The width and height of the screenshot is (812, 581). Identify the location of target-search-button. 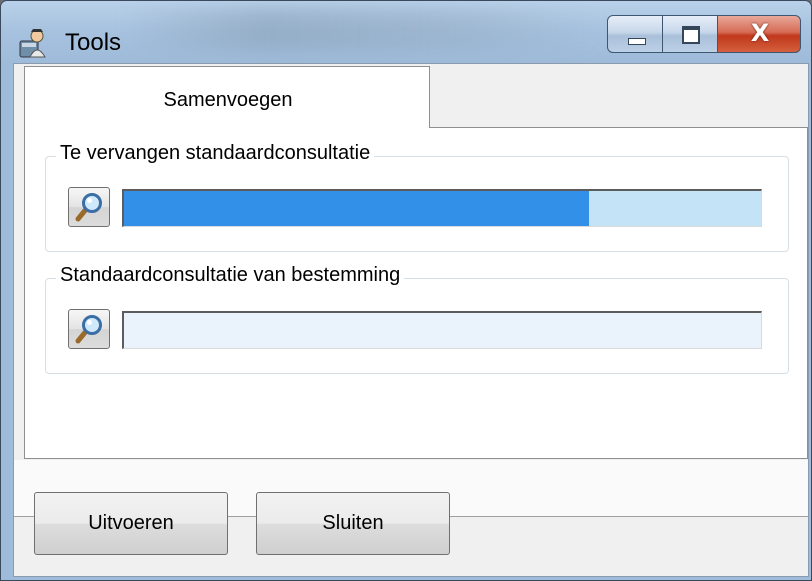
(89, 329).